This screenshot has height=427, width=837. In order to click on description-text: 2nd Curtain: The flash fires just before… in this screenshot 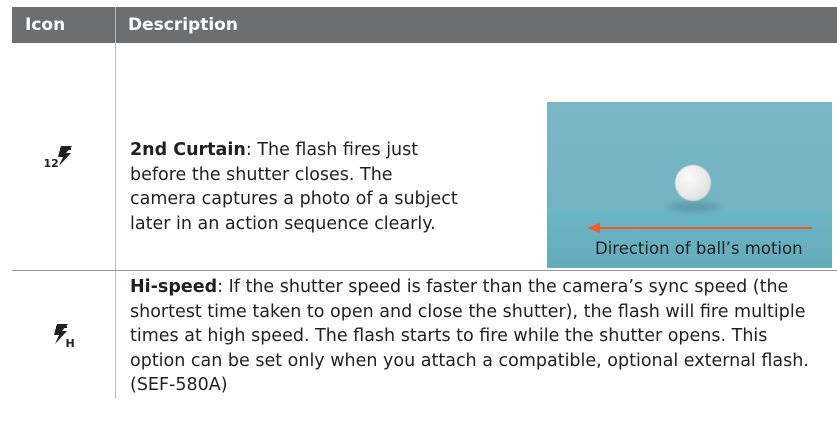, I will do `click(295, 187)`.